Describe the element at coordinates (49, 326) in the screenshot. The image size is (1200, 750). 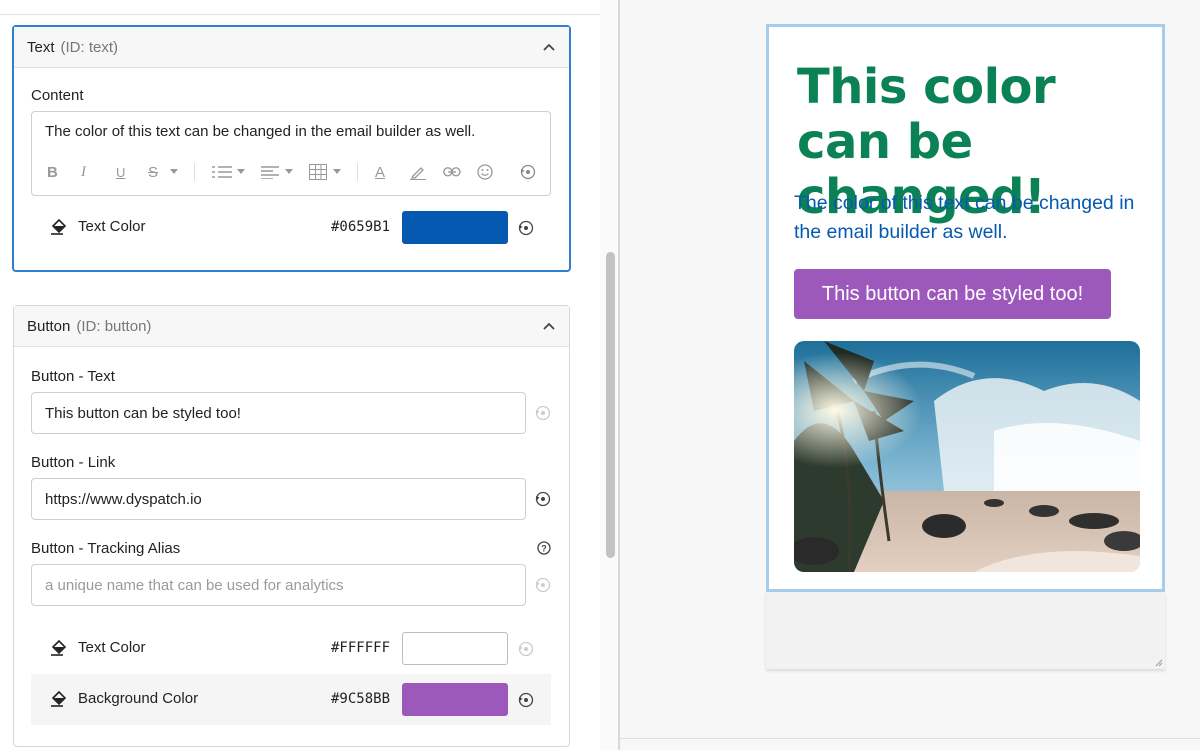
I see `panel-title: Button` at that location.